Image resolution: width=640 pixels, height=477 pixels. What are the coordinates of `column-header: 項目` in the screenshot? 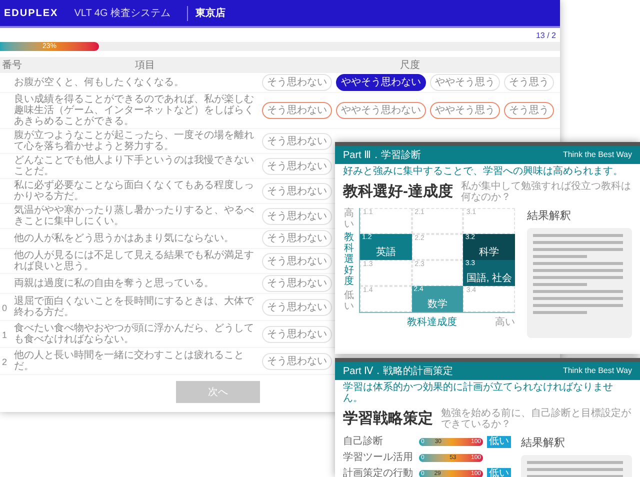 It's located at (145, 65).